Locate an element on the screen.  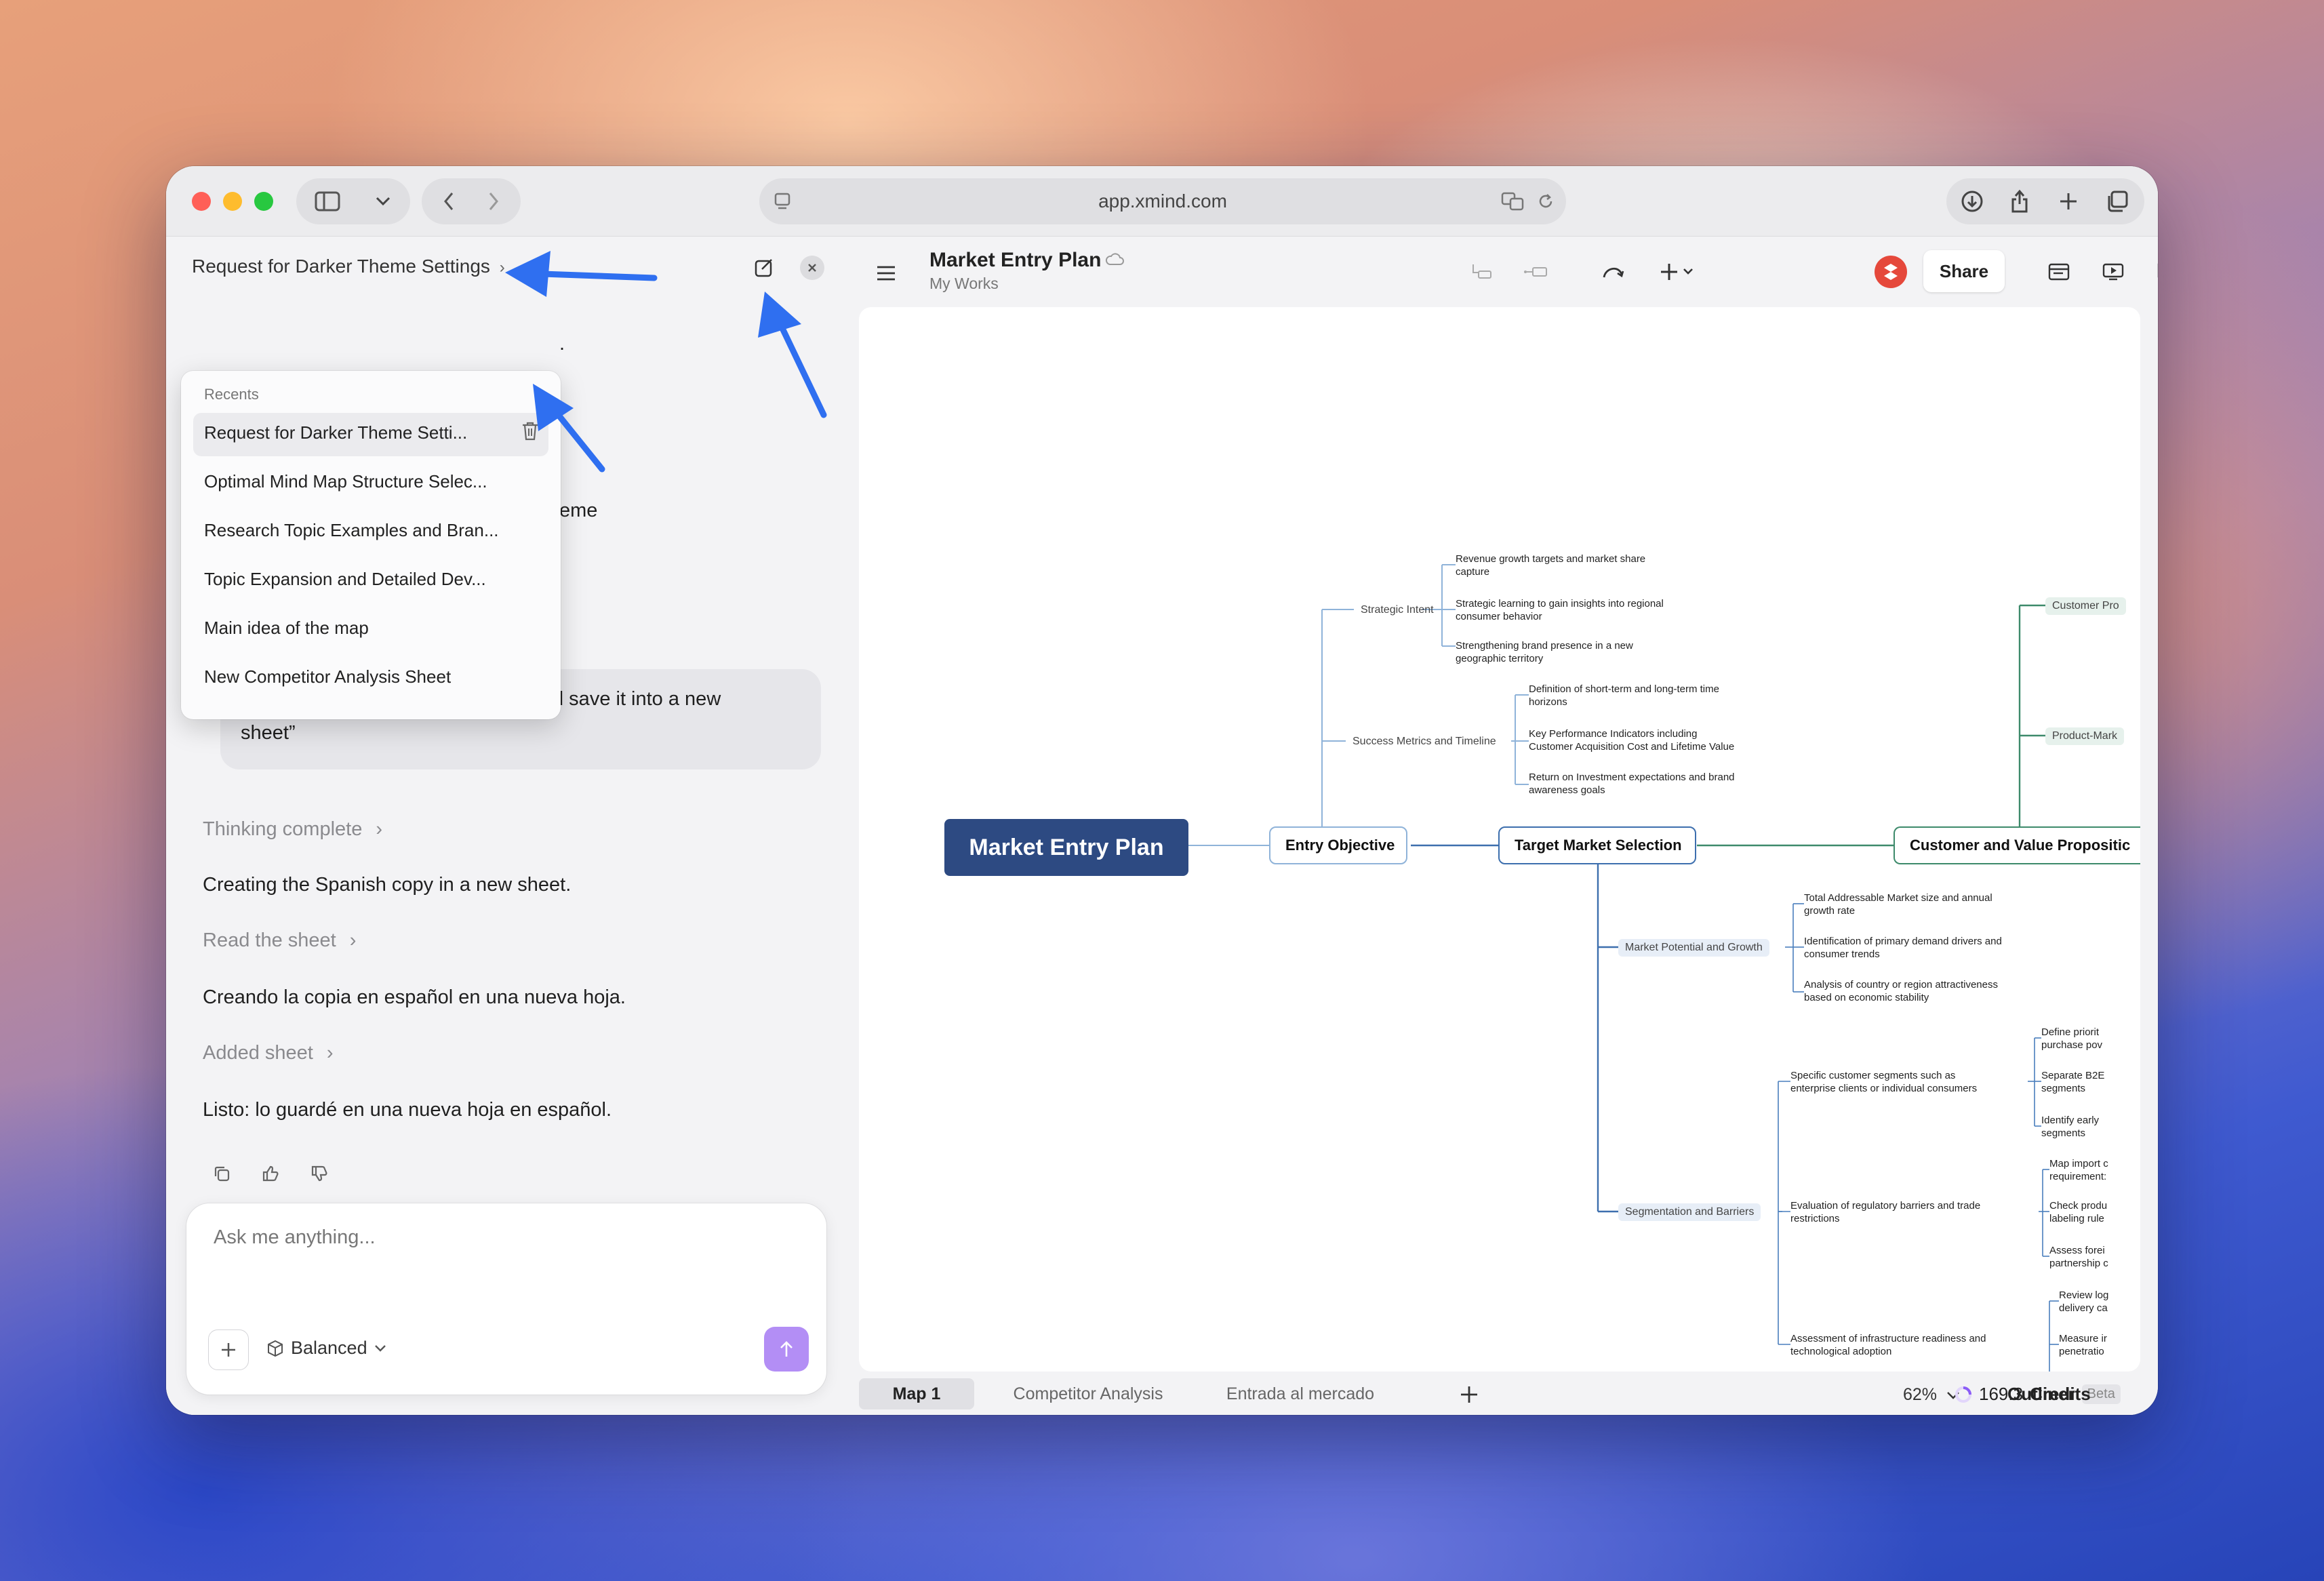
ai-avatar-icon is located at coordinates (1891, 272).